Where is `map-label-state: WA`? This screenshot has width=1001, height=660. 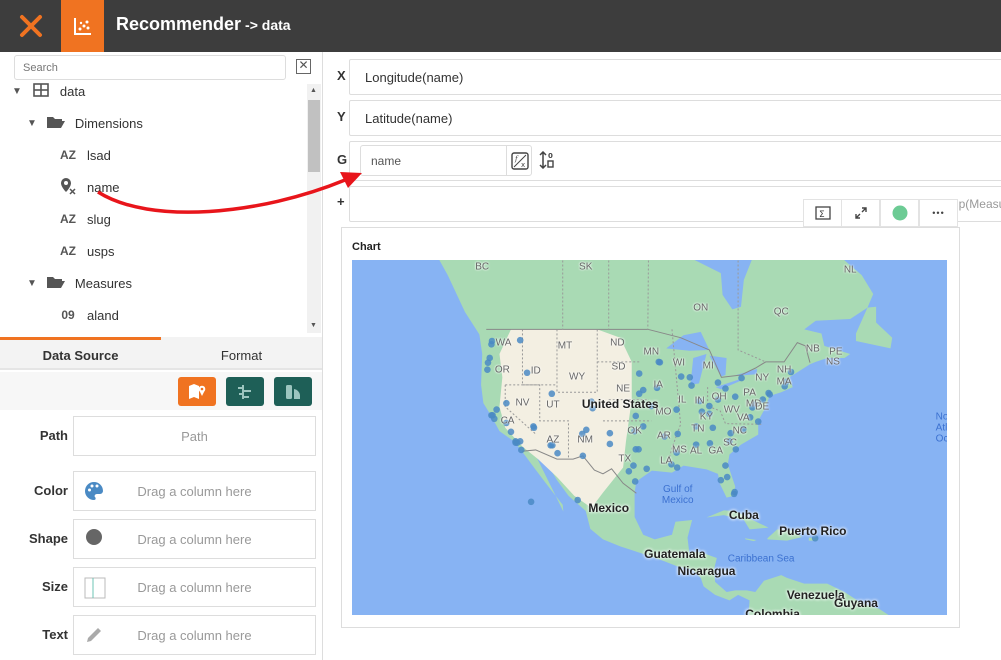 map-label-state: WA is located at coordinates (503, 343).